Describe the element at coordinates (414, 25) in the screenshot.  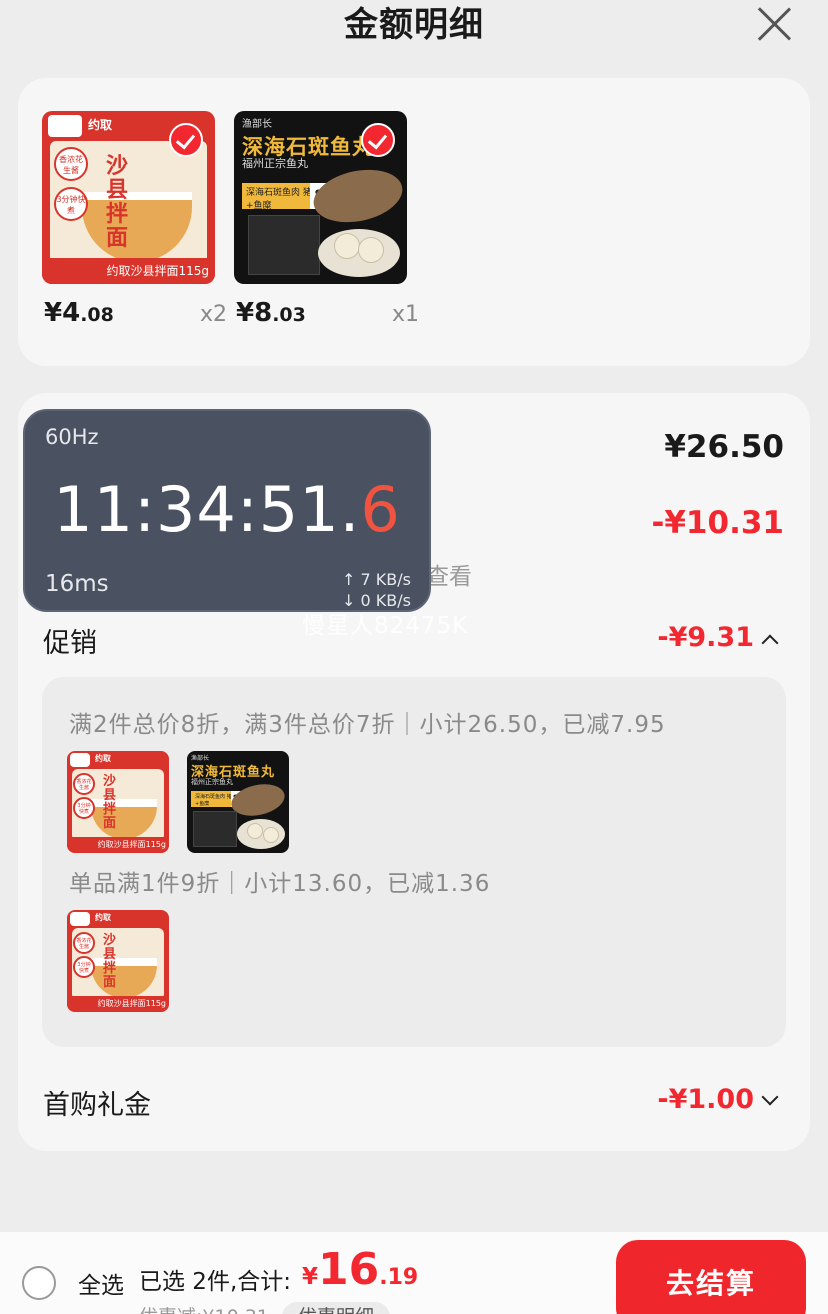
I see `page-title: 金额明细` at that location.